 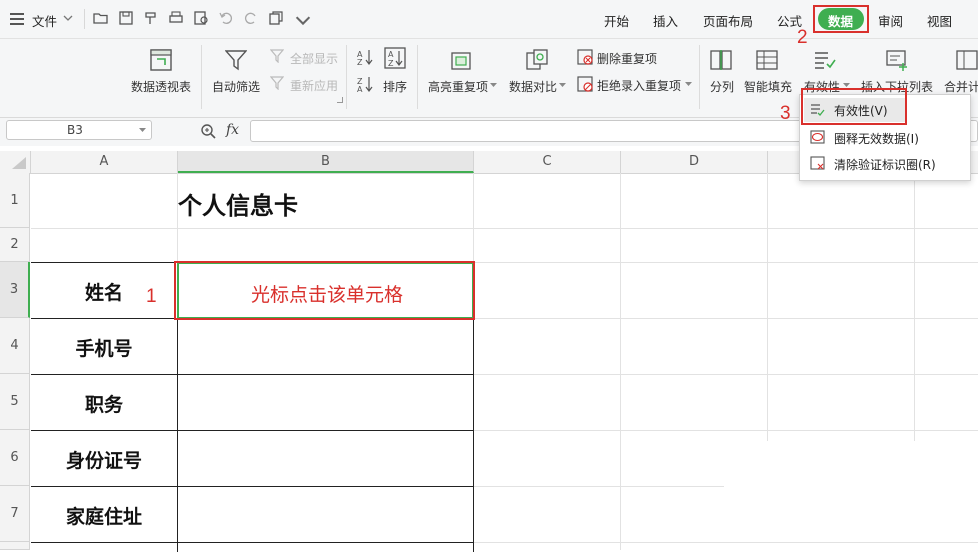 What do you see at coordinates (15, 200) in the screenshot?
I see `row-header-1: 1` at bounding box center [15, 200].